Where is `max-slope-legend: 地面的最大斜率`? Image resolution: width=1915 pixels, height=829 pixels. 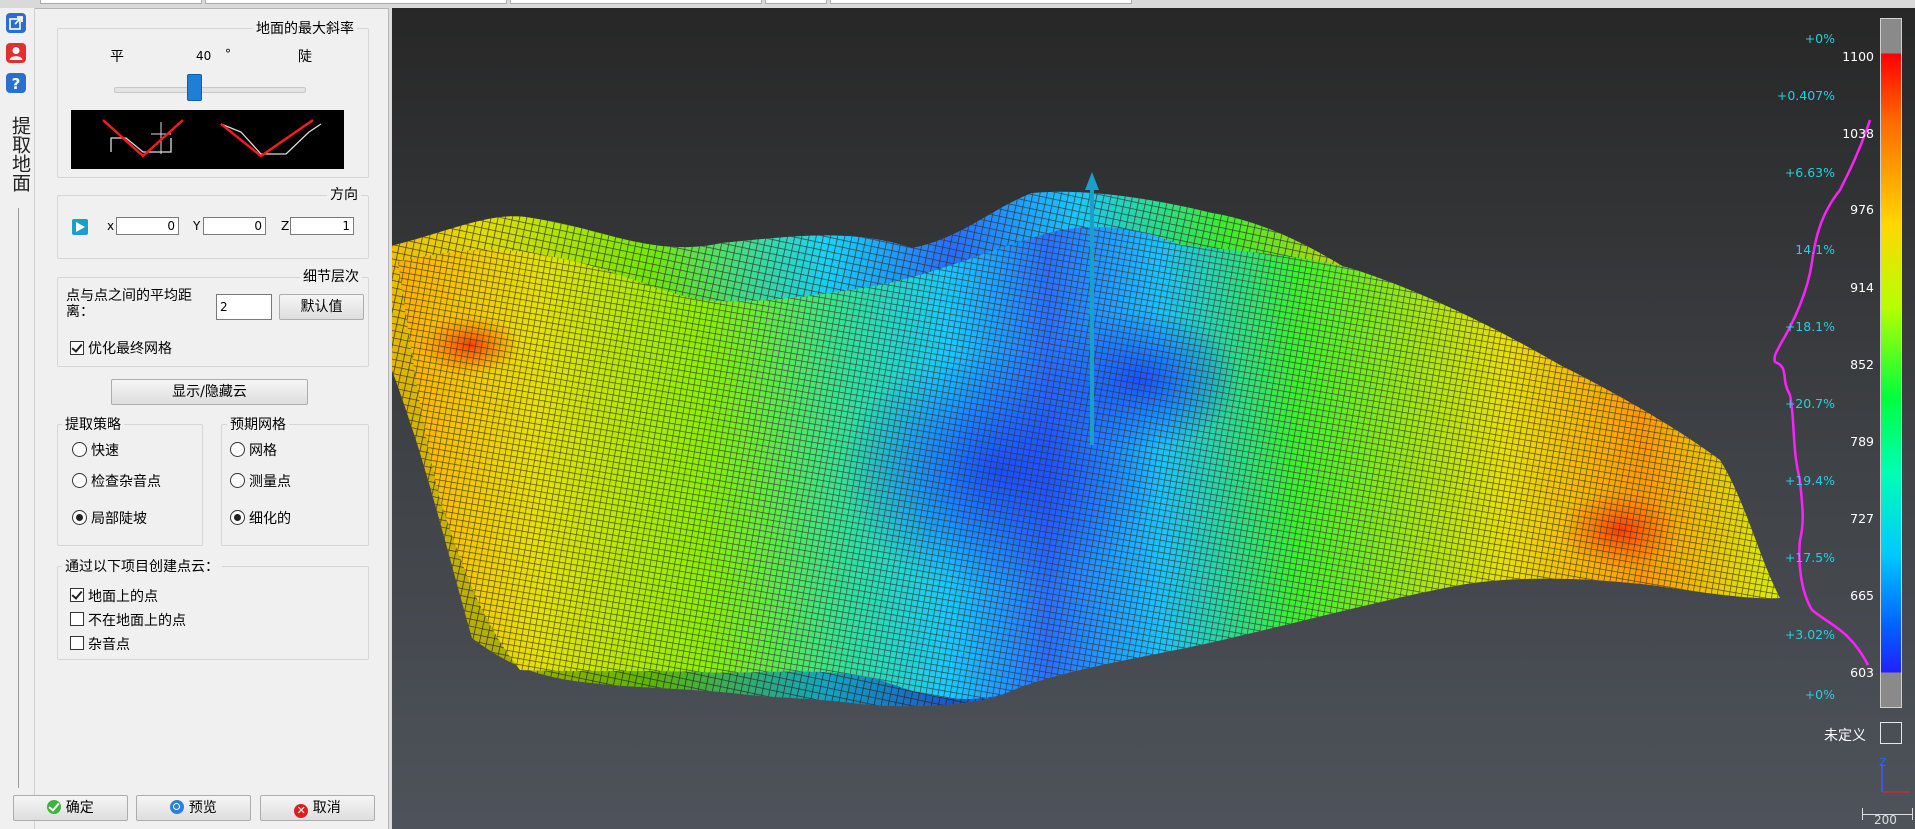
max-slope-legend: 地面的最大斜率 is located at coordinates (305, 28).